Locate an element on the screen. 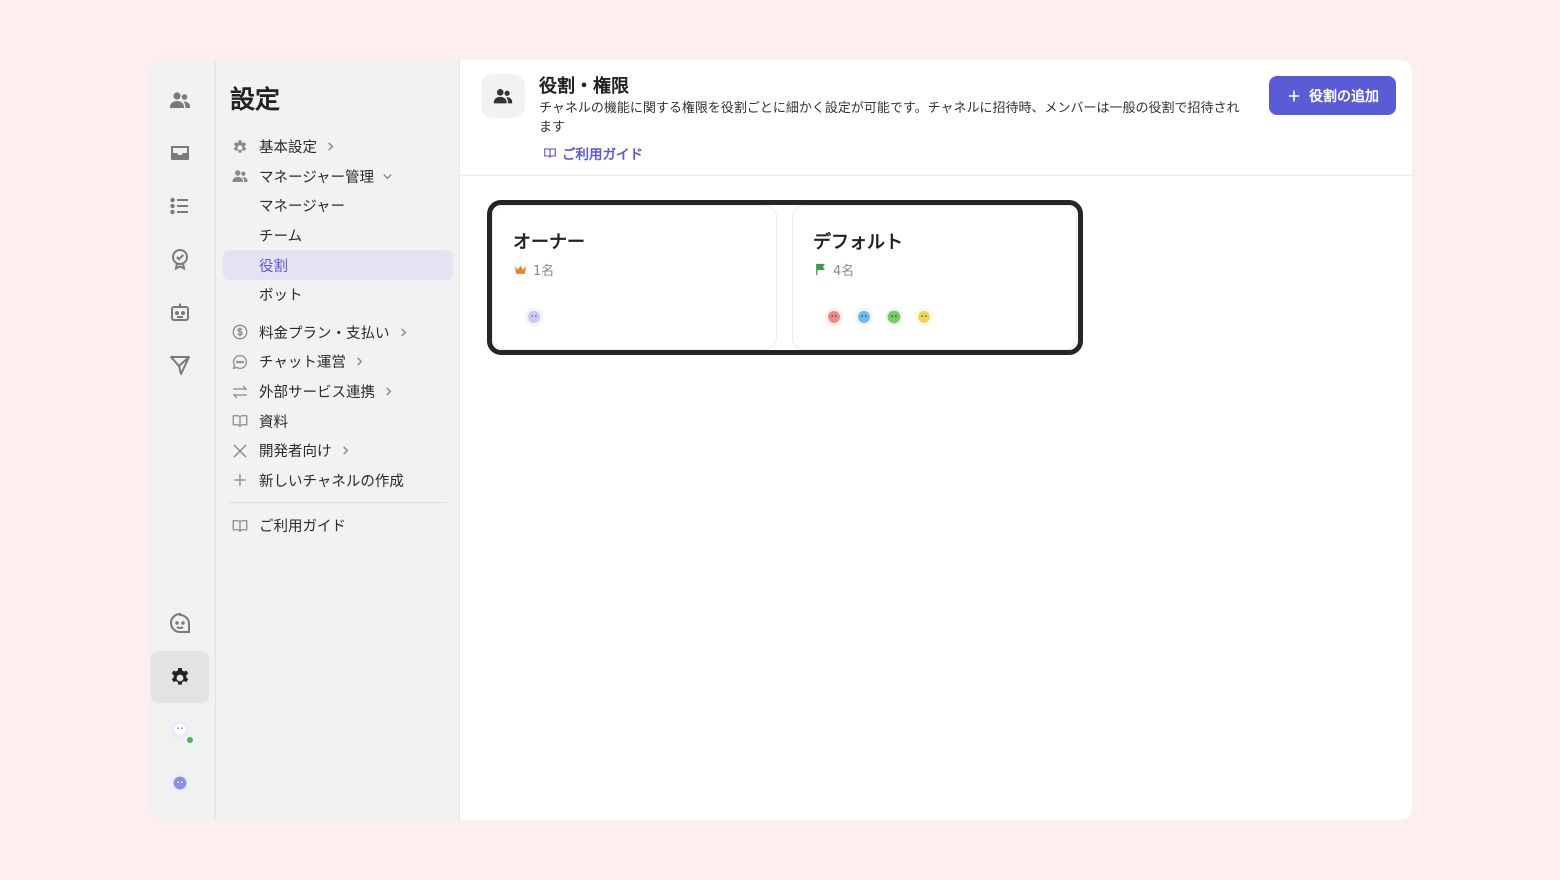  user-avatar is located at coordinates (182, 732).